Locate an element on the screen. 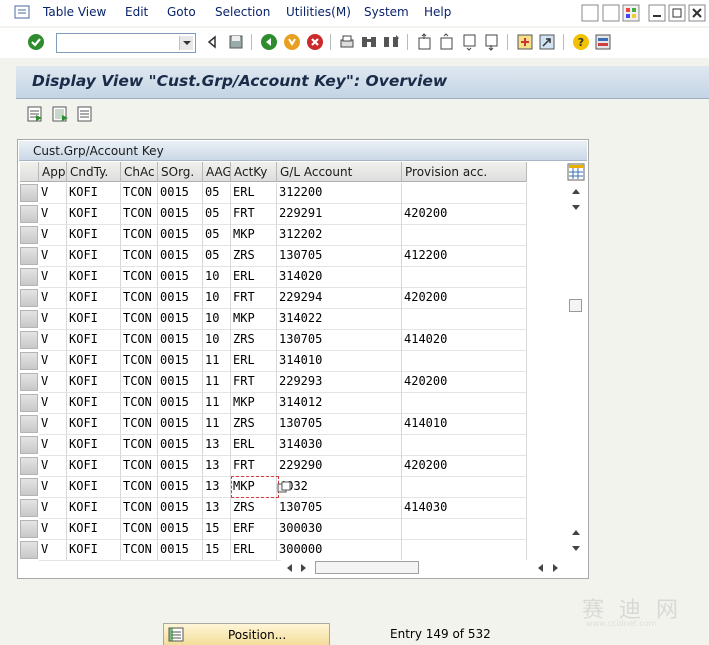 Image resolution: width=709 pixels, height=645 pixels. column-header-app: App is located at coordinates (53, 172).